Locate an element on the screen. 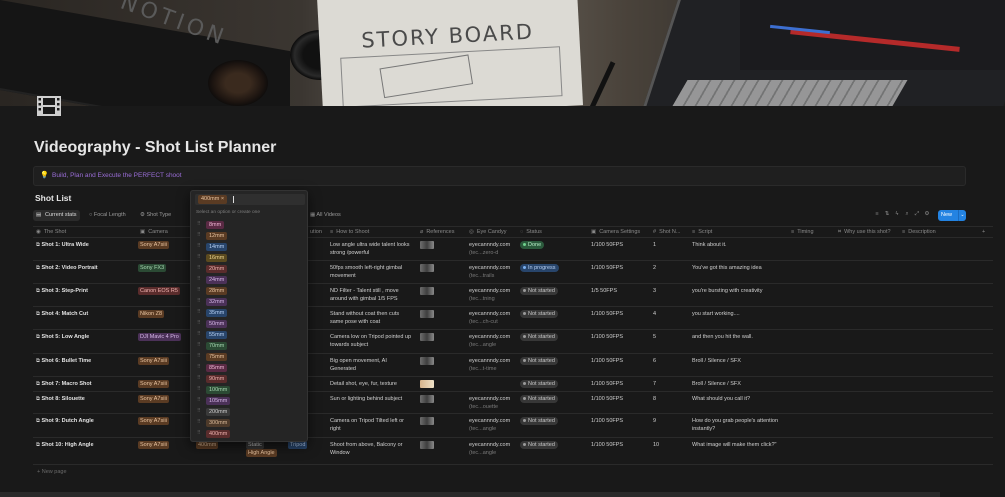  script-cell: Think about it. is located at coordinates (737, 243).